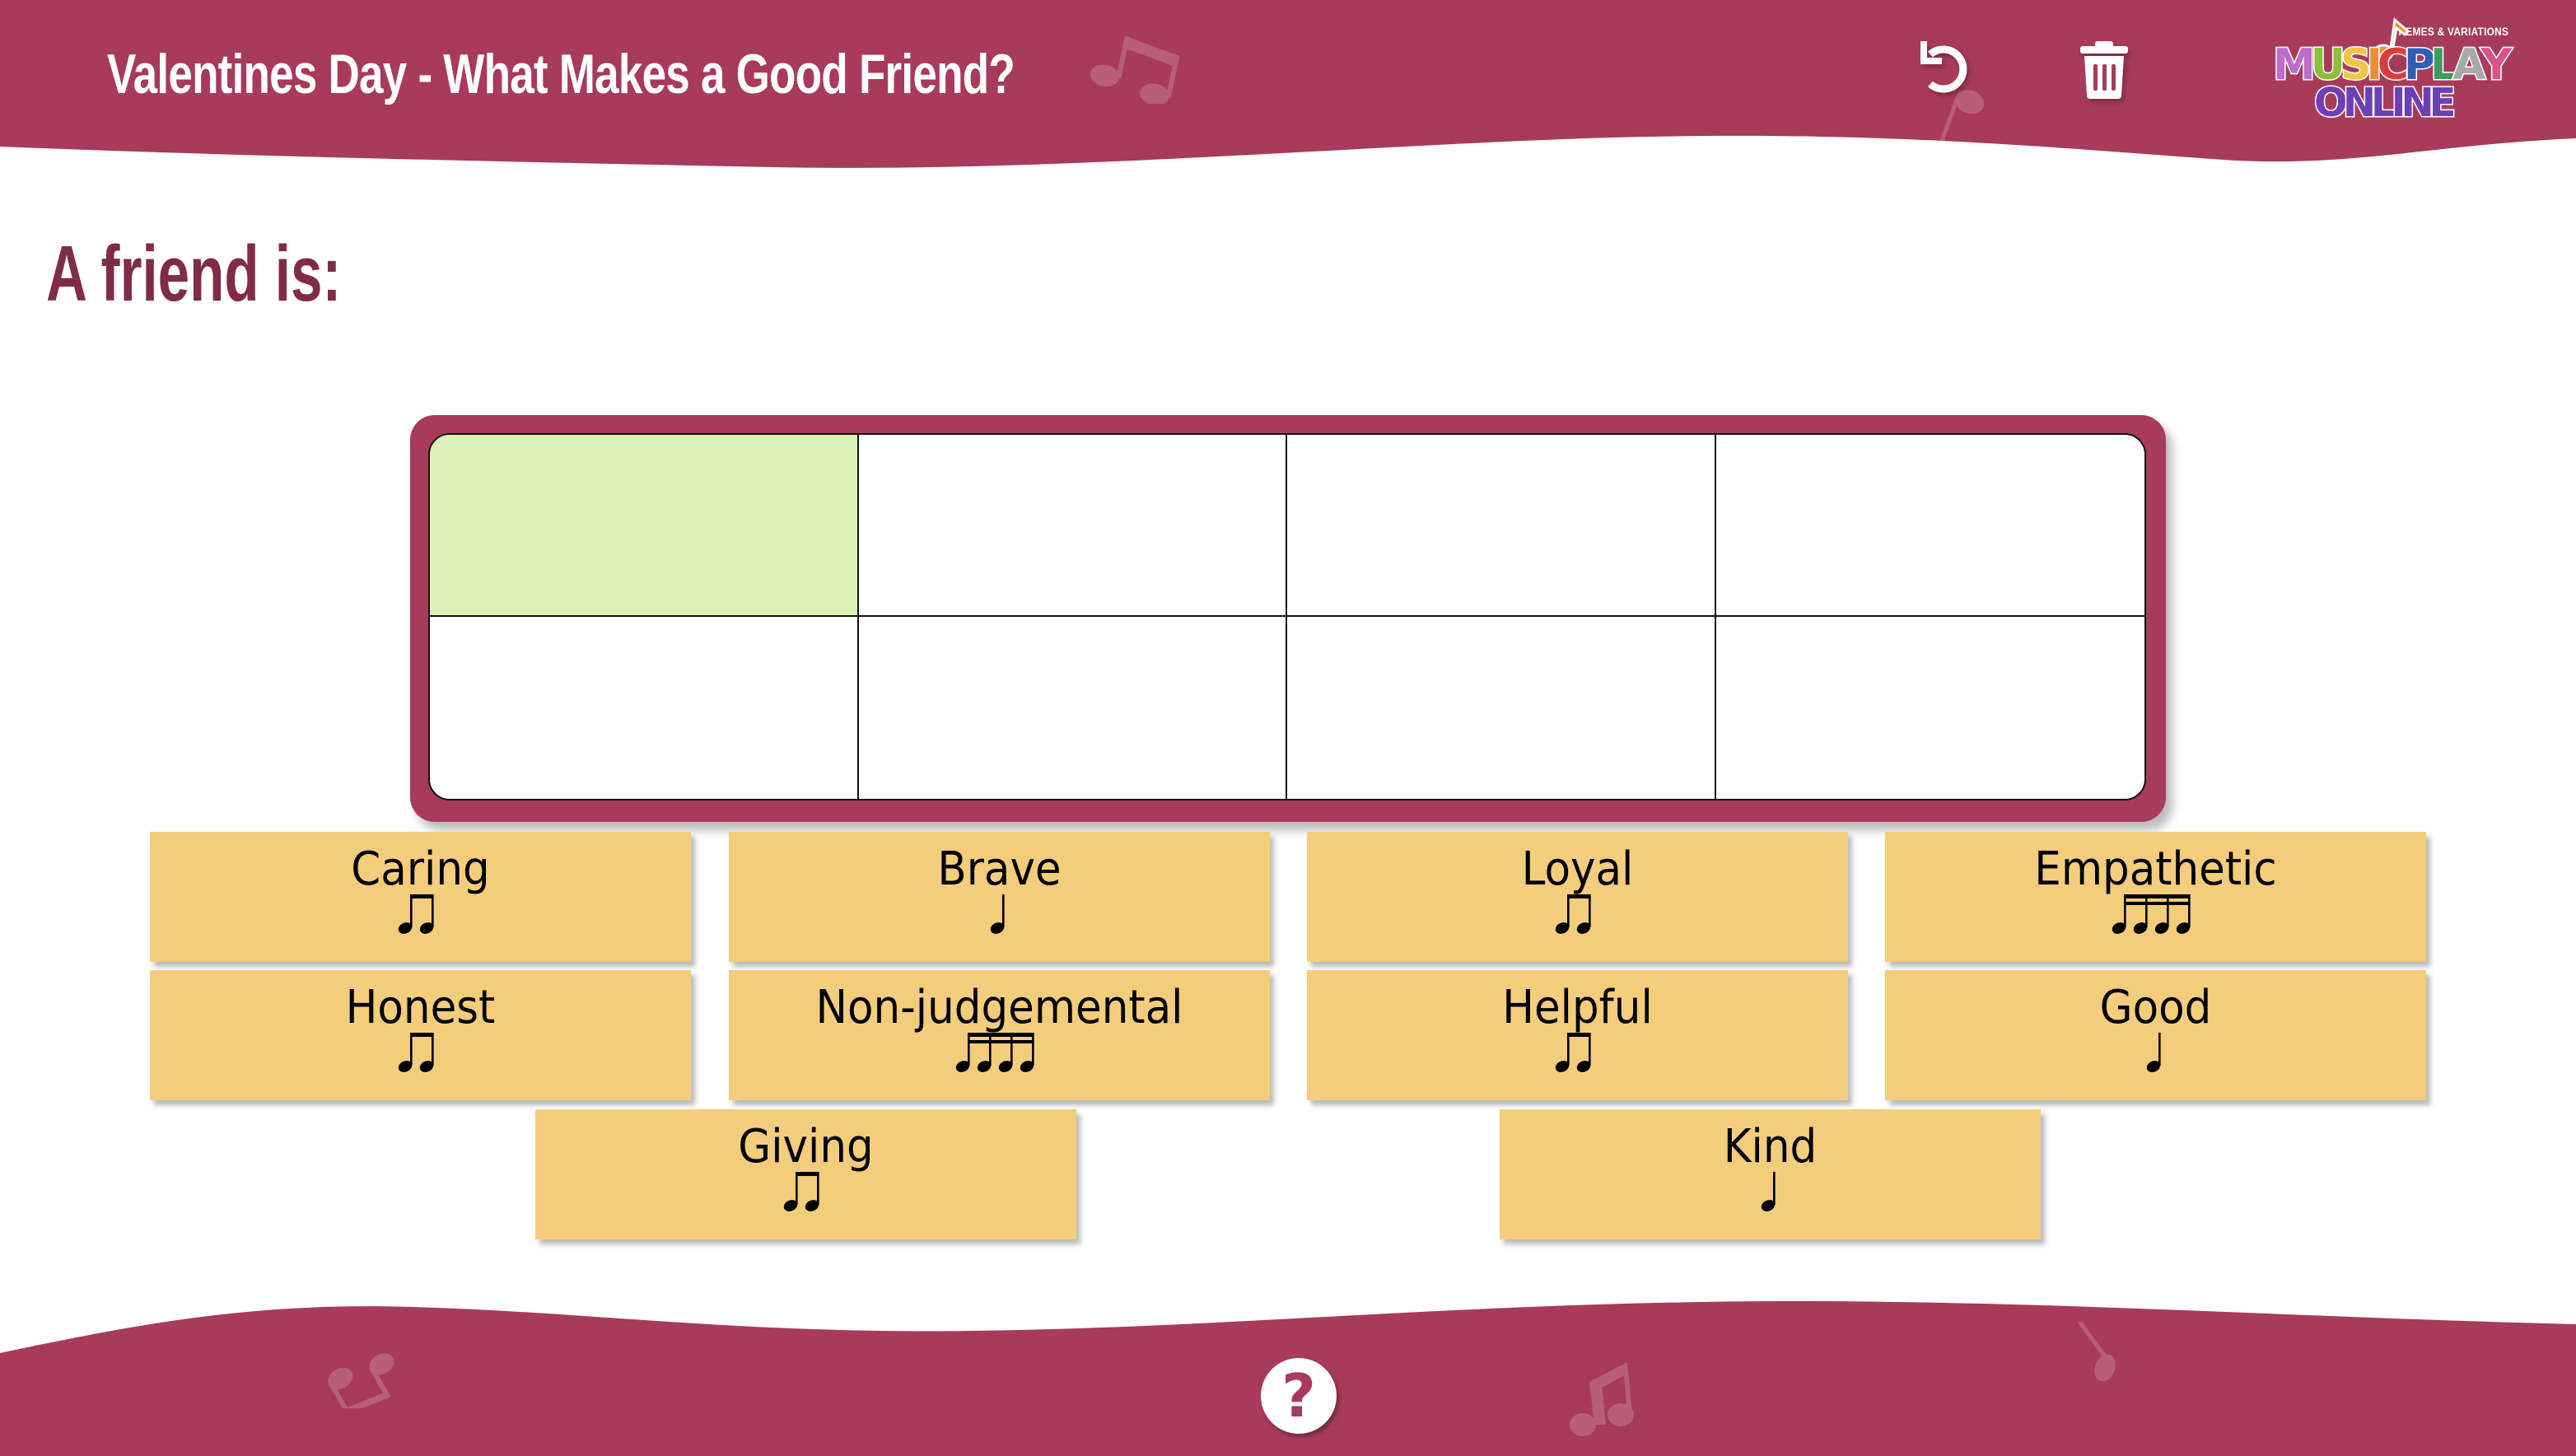 This screenshot has height=1456, width=2576. I want to click on word-card-label: Kind, so click(1770, 1147).